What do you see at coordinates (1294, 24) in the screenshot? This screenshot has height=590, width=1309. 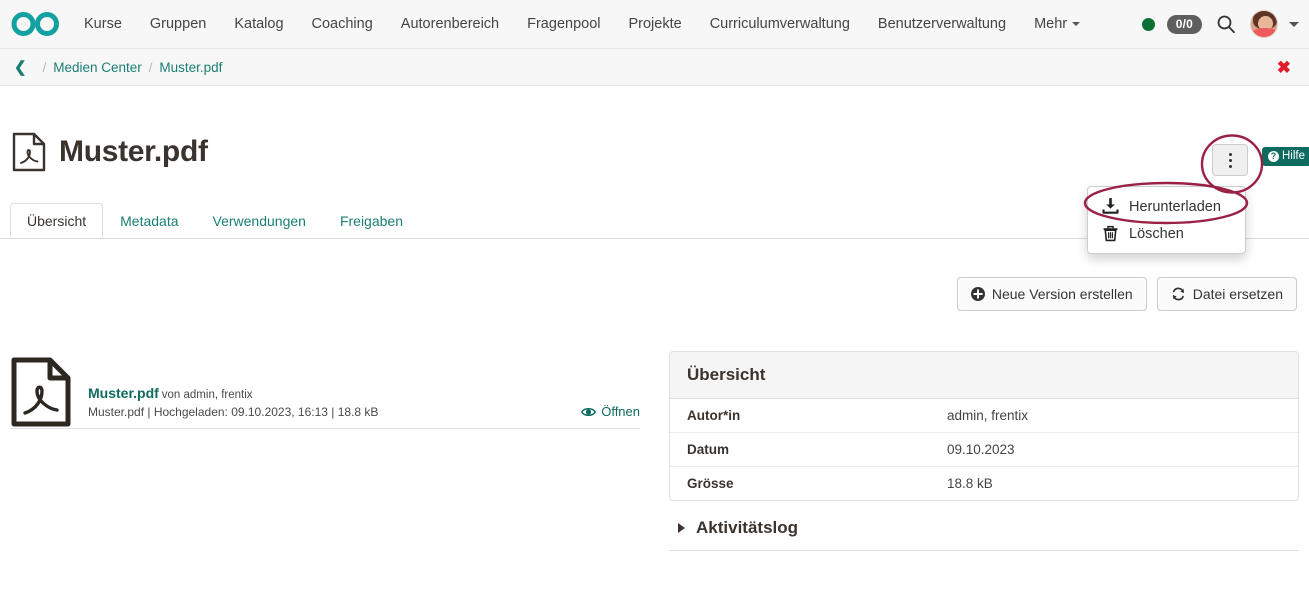 I see `user-menu-chevron-down-icon` at bounding box center [1294, 24].